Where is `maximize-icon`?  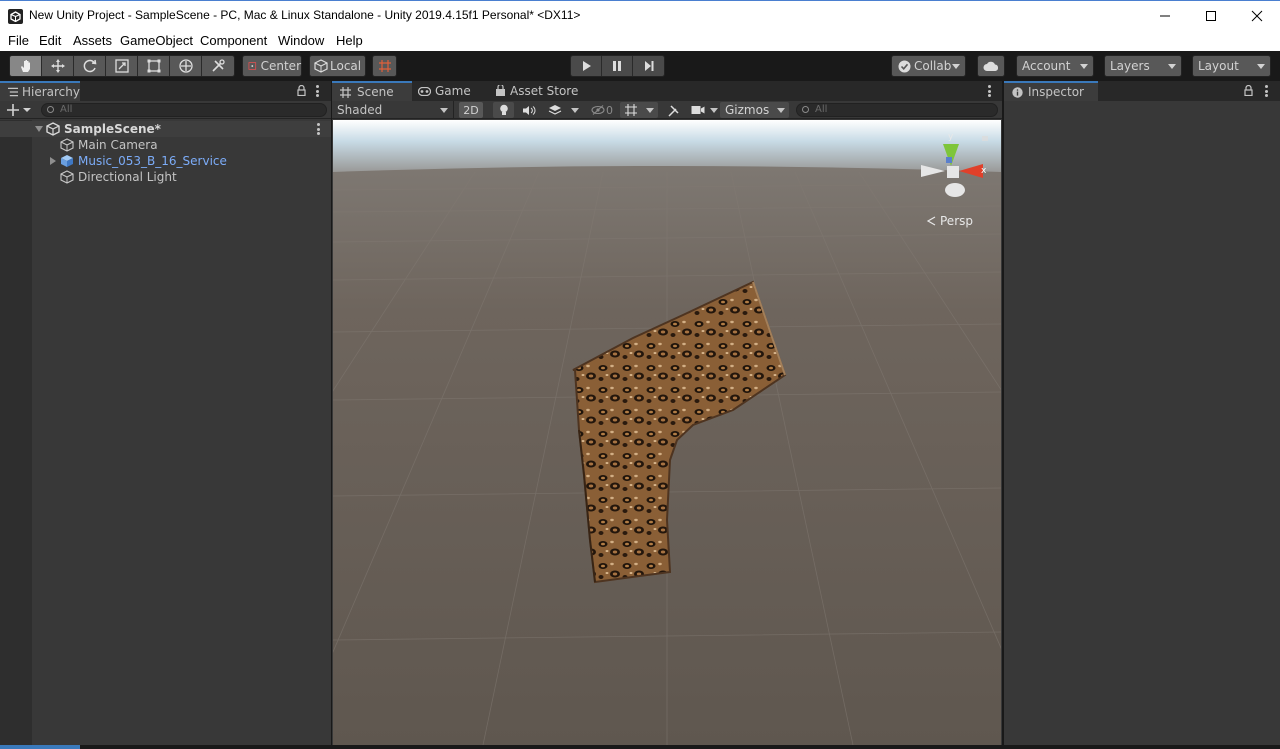 maximize-icon is located at coordinates (1211, 16).